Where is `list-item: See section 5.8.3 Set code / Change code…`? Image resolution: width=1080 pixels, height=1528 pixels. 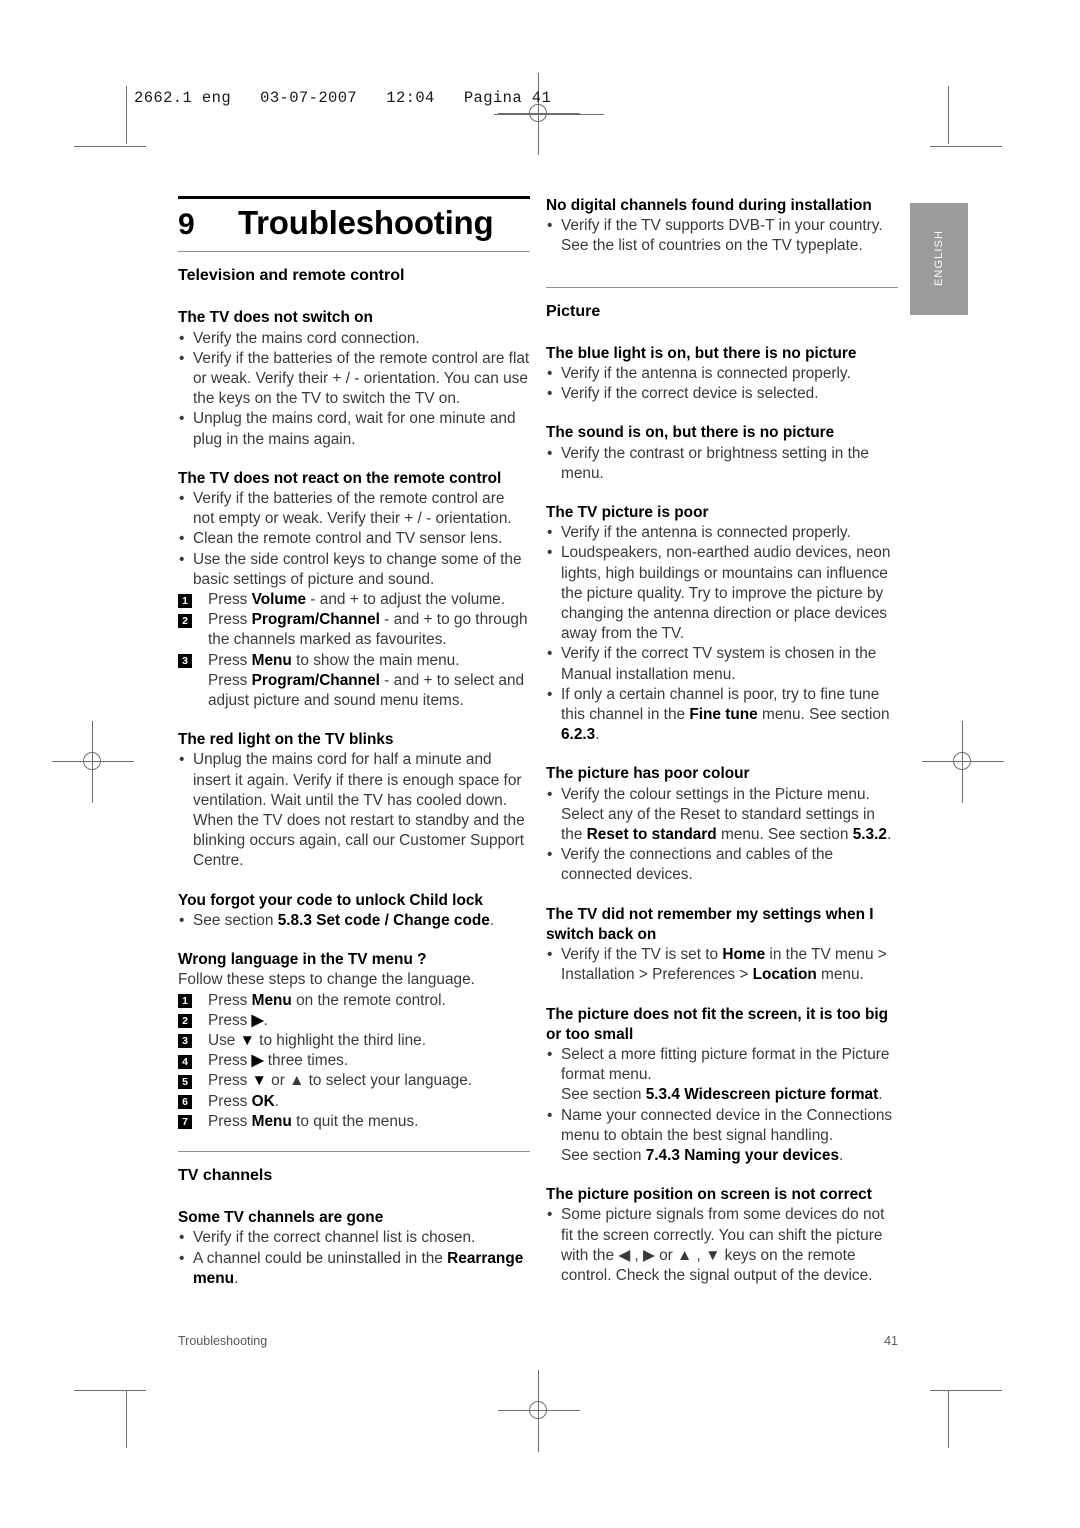 list-item: See section 5.8.3 Set code / Change code… is located at coordinates (354, 921).